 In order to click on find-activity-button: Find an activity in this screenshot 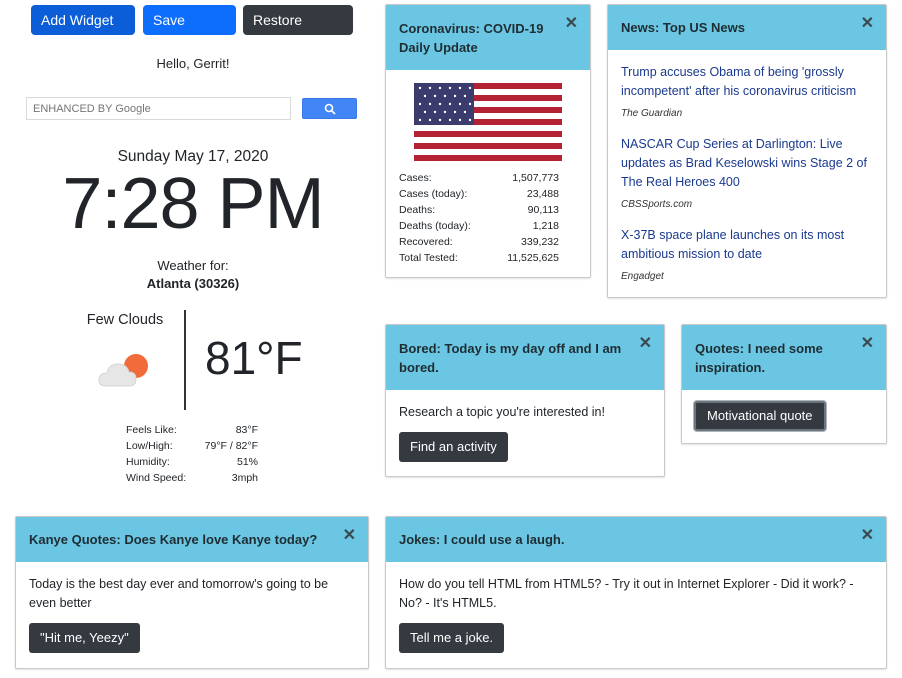, I will do `click(453, 447)`.